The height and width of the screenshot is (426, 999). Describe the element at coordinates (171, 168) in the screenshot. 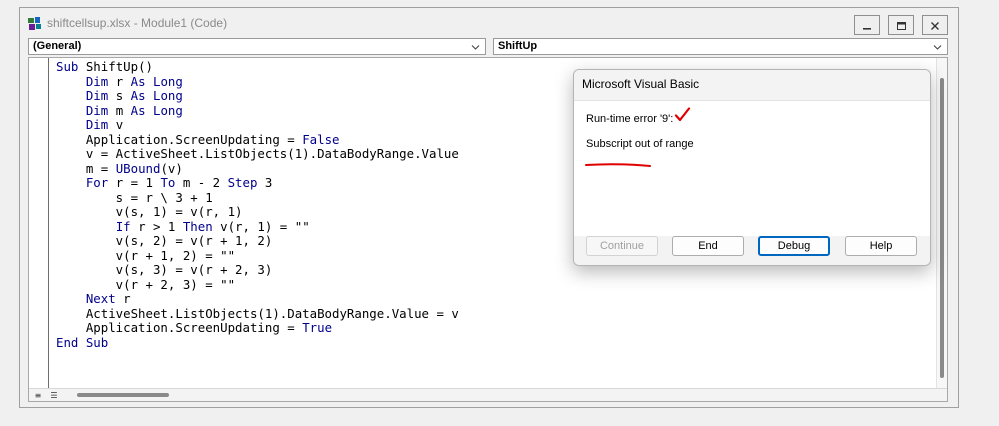

I see `code-token: (v)` at that location.